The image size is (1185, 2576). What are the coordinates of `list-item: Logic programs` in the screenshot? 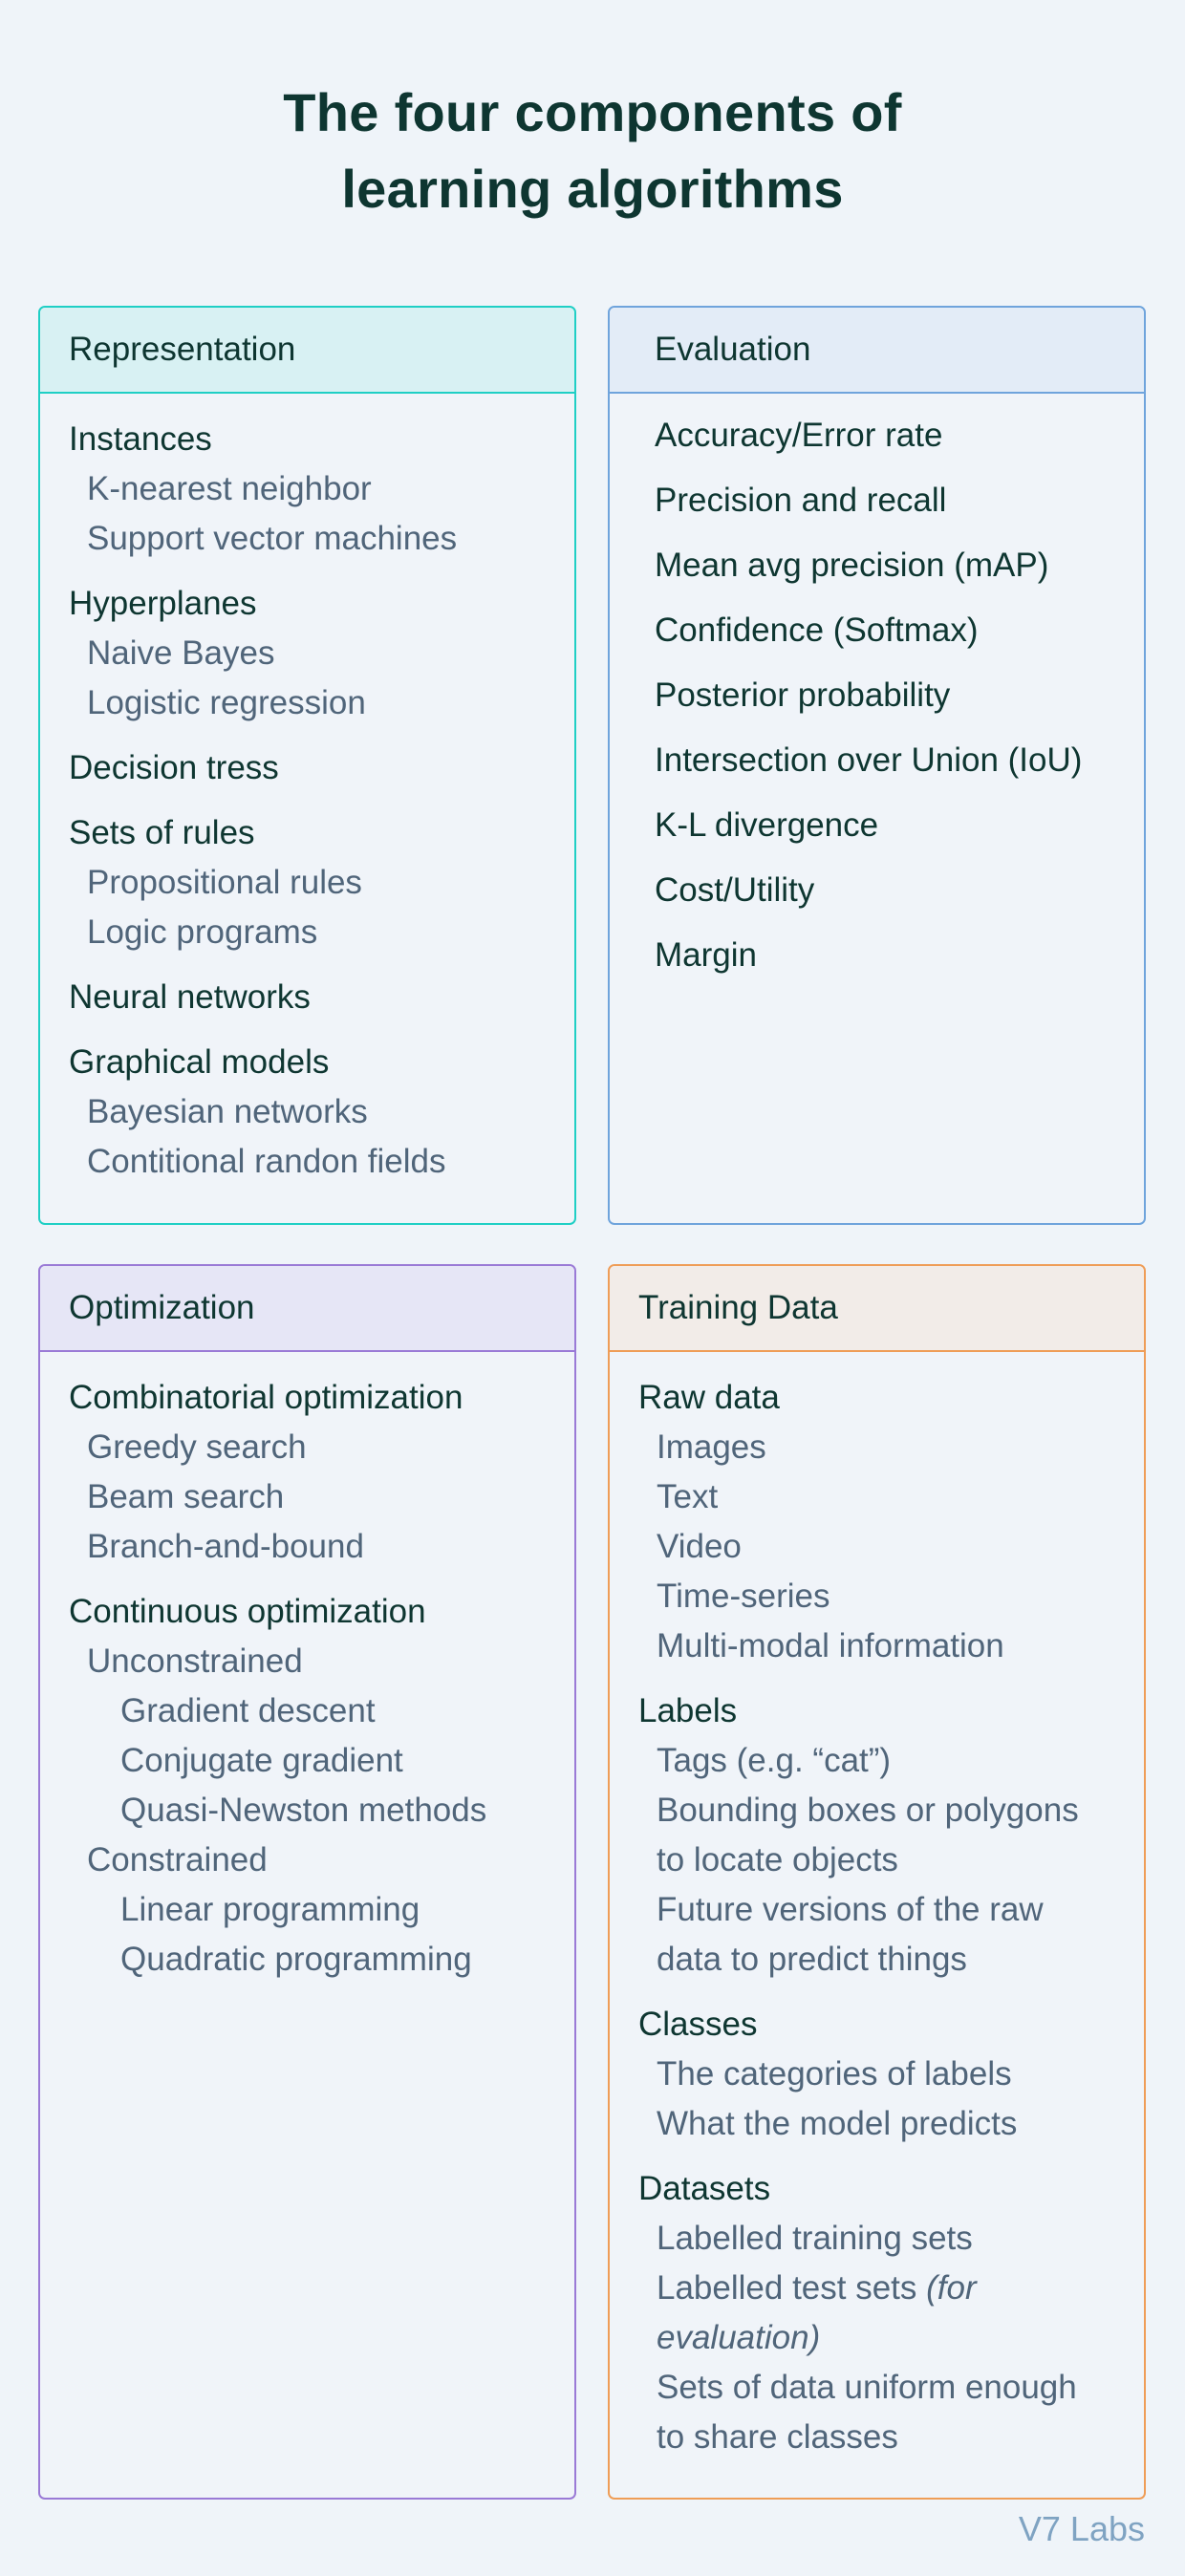 It's located at (203, 932).